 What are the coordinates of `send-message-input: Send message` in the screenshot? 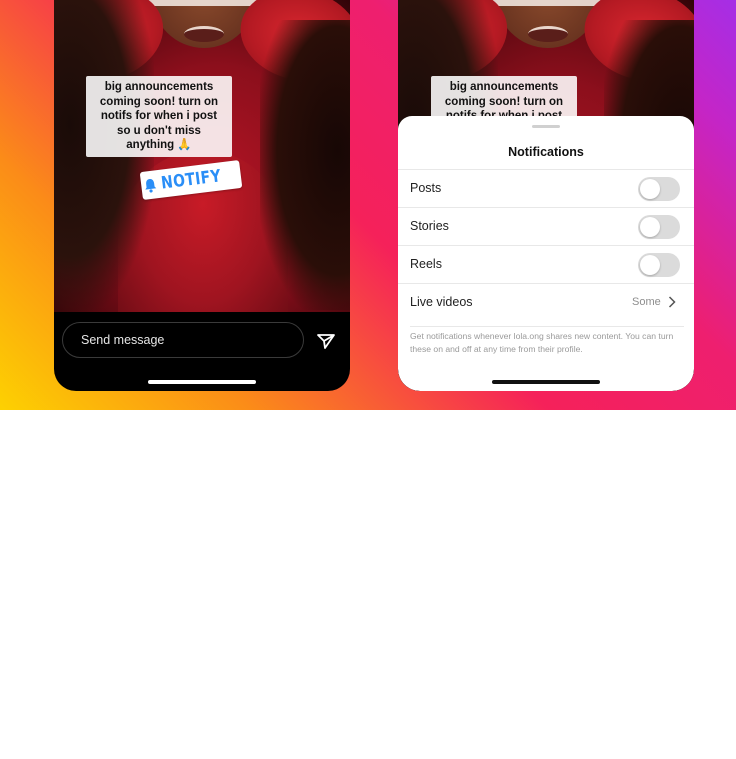 It's located at (183, 340).